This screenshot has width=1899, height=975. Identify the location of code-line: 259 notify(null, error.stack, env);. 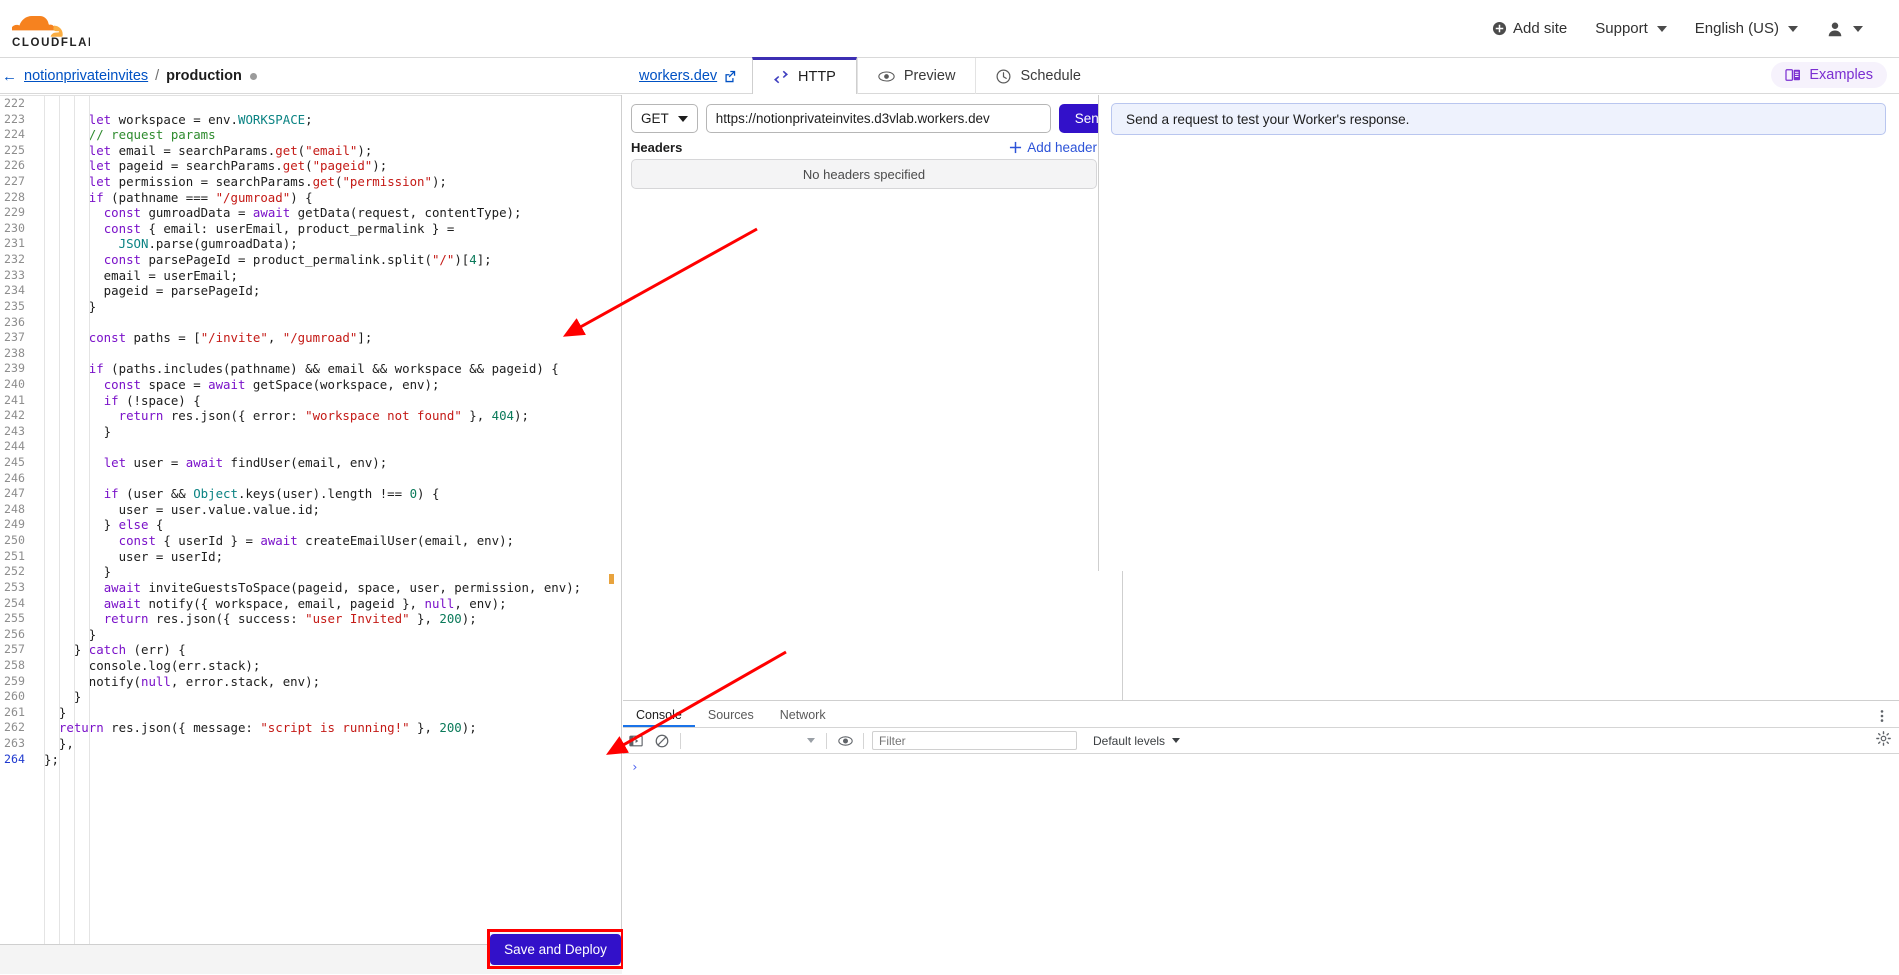
(310, 682).